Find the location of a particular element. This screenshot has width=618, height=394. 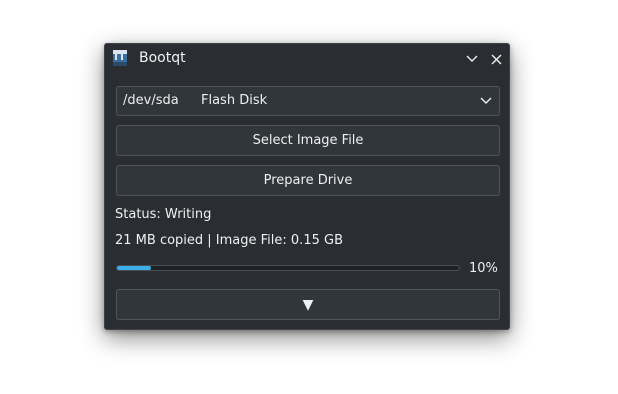

progress-text: 21 MB copied | Image File: 0.15 GB is located at coordinates (229, 240).